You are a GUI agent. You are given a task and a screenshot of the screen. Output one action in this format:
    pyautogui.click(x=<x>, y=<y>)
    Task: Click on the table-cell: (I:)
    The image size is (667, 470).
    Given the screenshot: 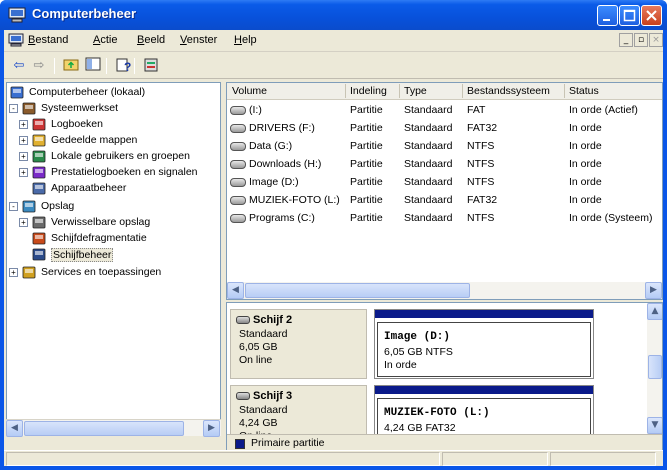 What is the action you would take?
    pyautogui.click(x=255, y=110)
    